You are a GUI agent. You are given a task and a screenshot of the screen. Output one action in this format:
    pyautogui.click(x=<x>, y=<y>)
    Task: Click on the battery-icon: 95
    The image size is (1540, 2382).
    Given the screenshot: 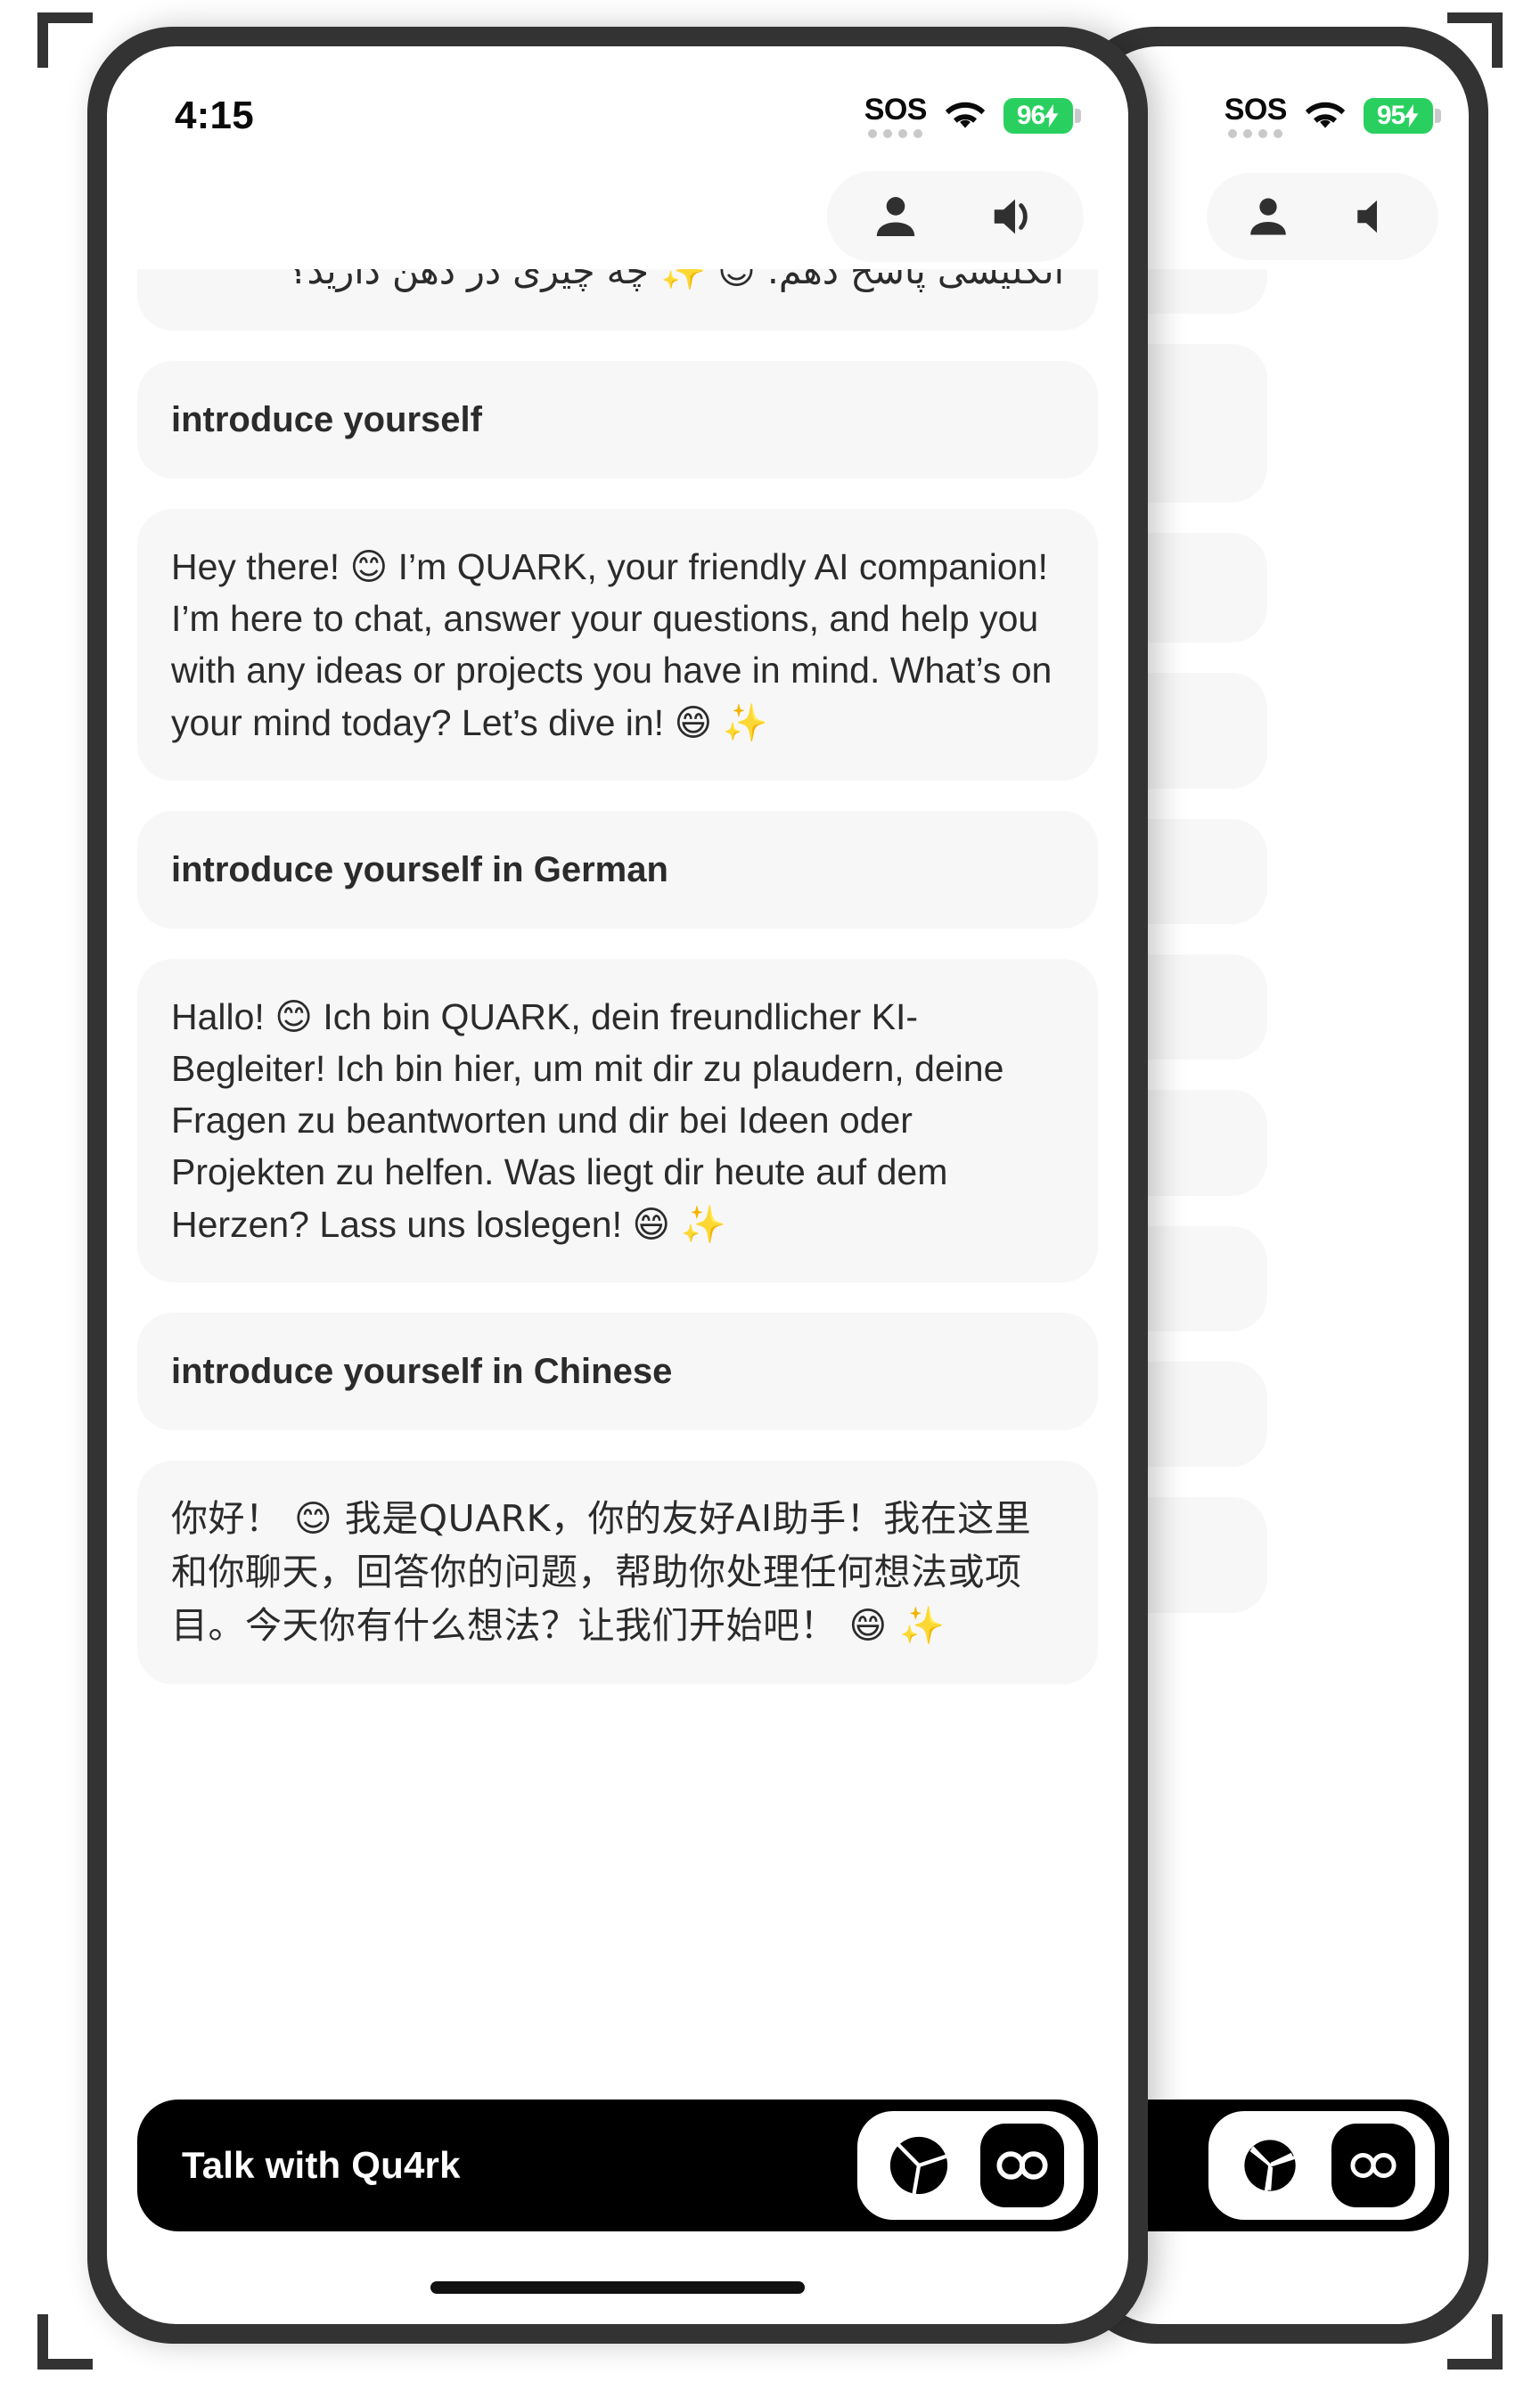 What is the action you would take?
    pyautogui.click(x=1402, y=116)
    